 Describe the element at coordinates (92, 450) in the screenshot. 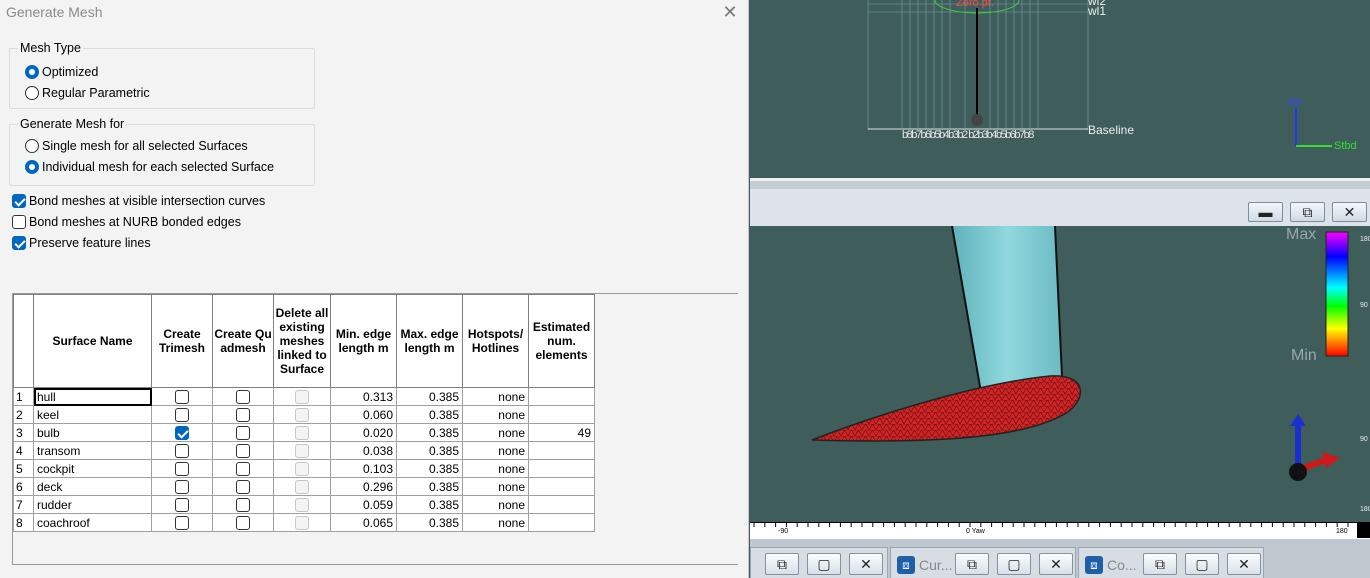

I see `surface-name-cell: transom` at that location.